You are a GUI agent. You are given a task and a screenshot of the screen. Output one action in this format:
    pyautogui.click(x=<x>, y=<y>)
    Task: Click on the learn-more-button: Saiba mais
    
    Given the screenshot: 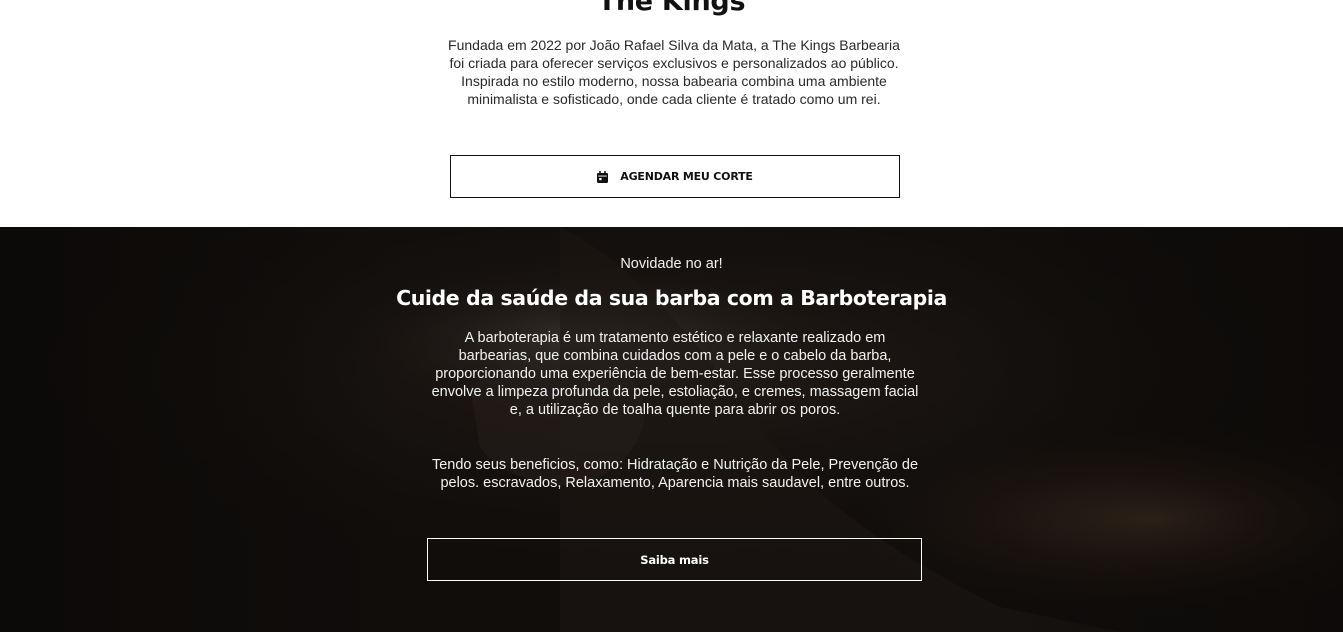 What is the action you would take?
    pyautogui.click(x=674, y=559)
    